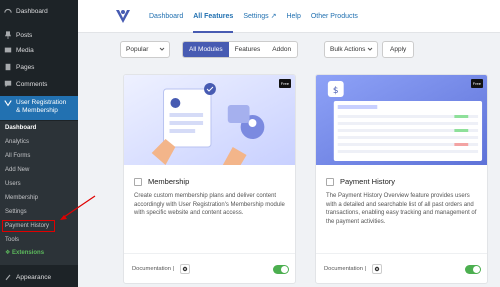  Describe the element at coordinates (9, 253) in the screenshot. I see `extensions-icon: ❖` at that location.